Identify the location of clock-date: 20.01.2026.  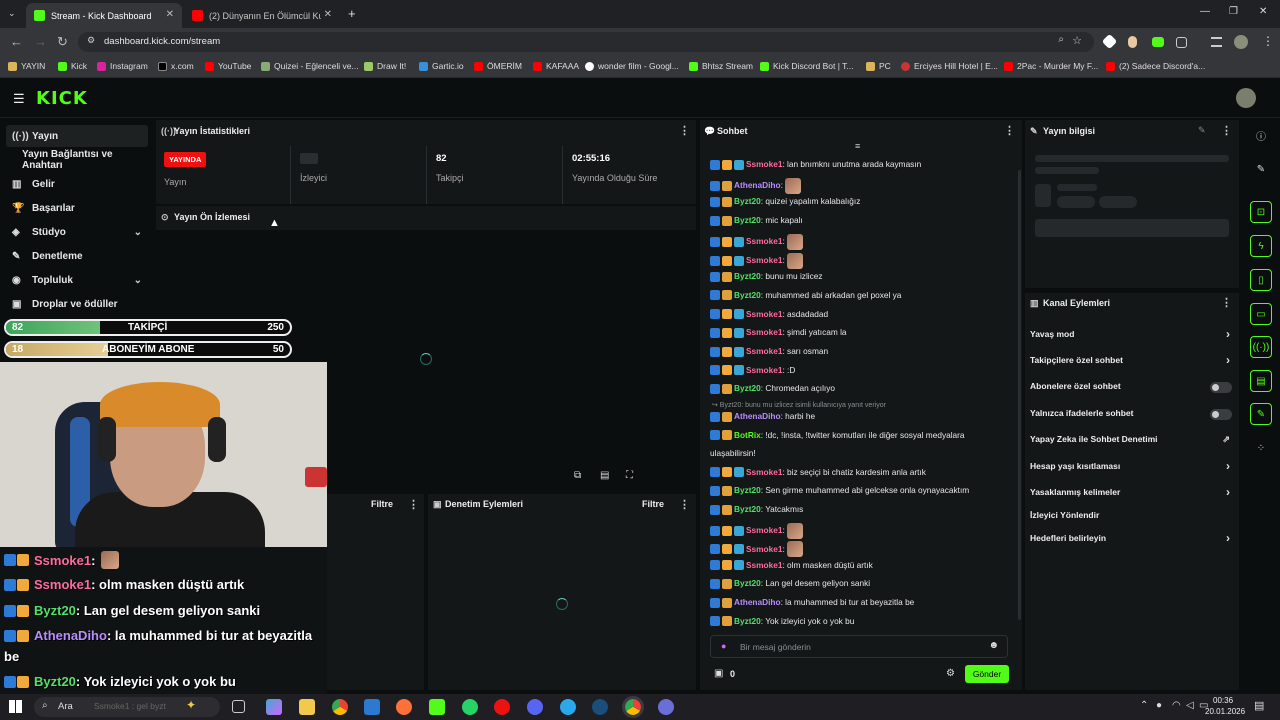
(1225, 711).